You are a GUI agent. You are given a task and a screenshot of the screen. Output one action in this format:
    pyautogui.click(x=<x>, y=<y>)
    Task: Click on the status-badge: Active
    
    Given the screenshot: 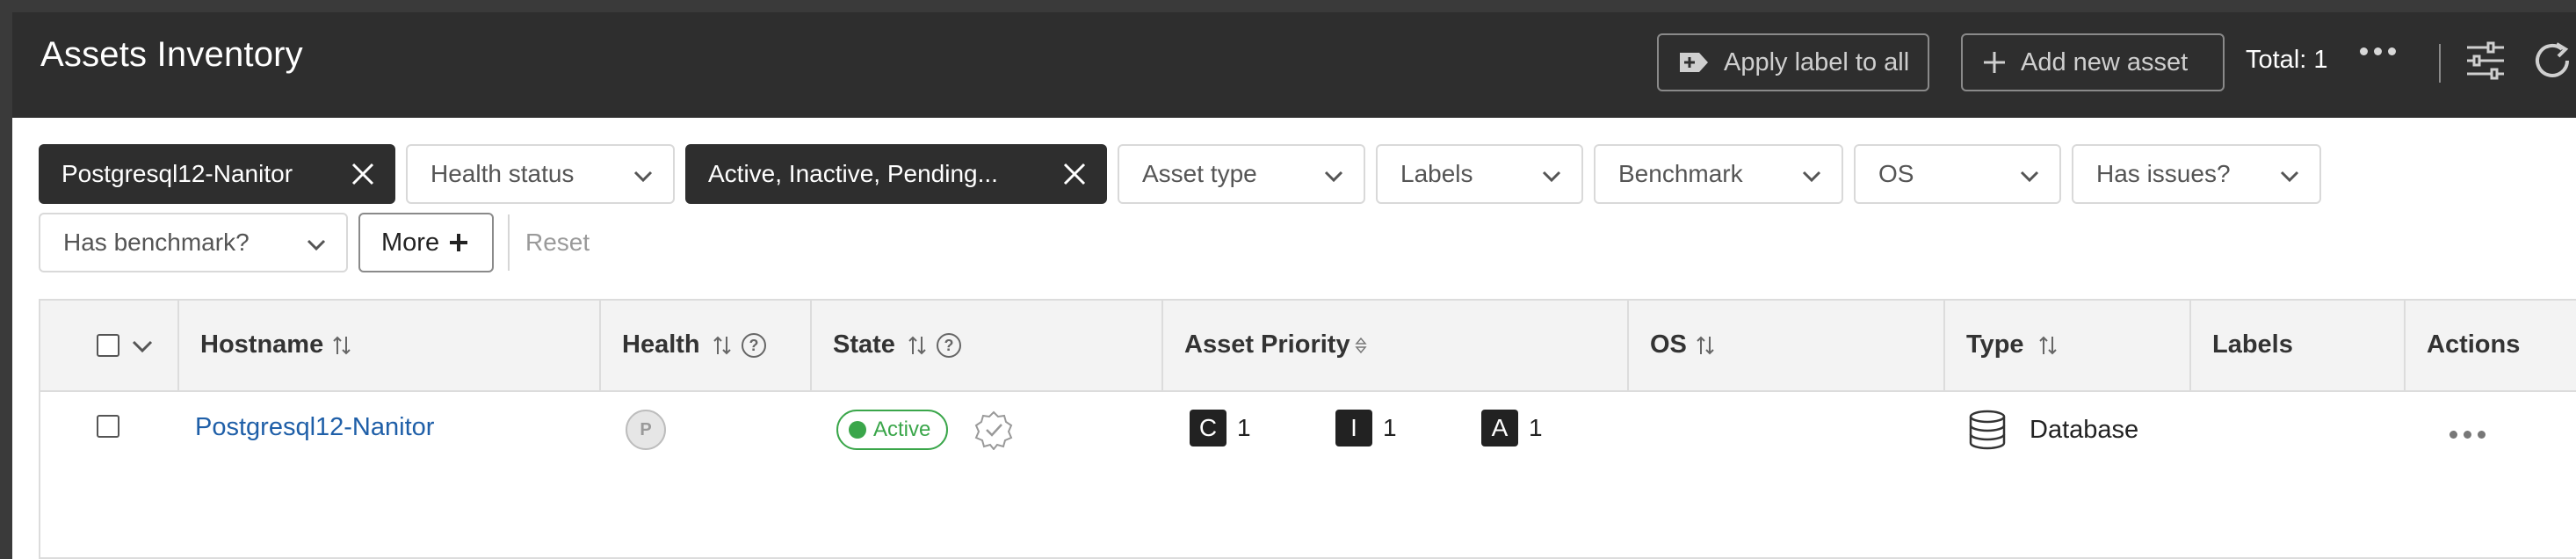 What is the action you would take?
    pyautogui.click(x=892, y=430)
    